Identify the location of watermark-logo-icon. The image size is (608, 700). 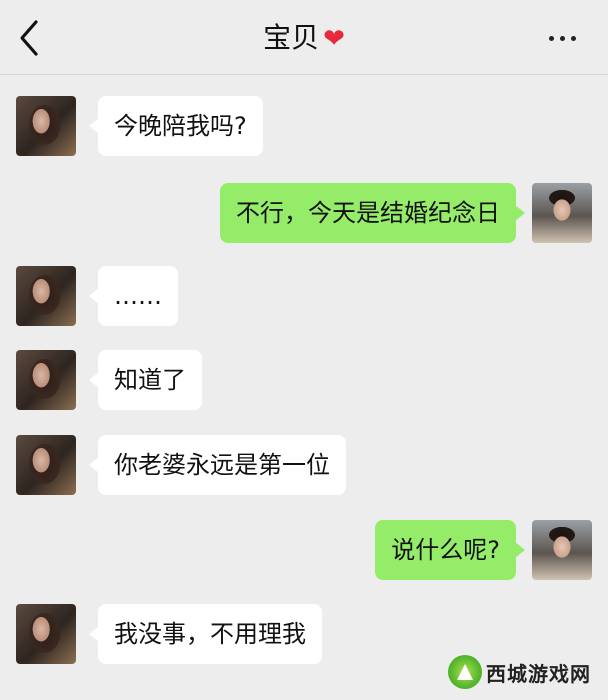
(465, 672).